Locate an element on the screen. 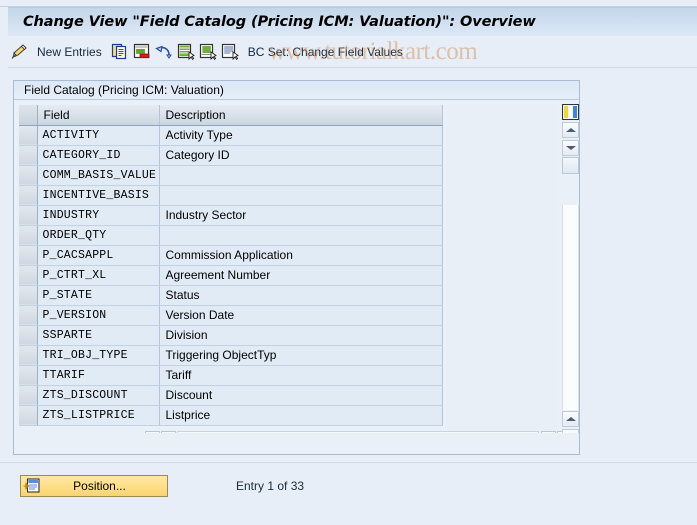 The width and height of the screenshot is (697, 525). table-row: COMM_BASIS_VALUE is located at coordinates (231, 175).